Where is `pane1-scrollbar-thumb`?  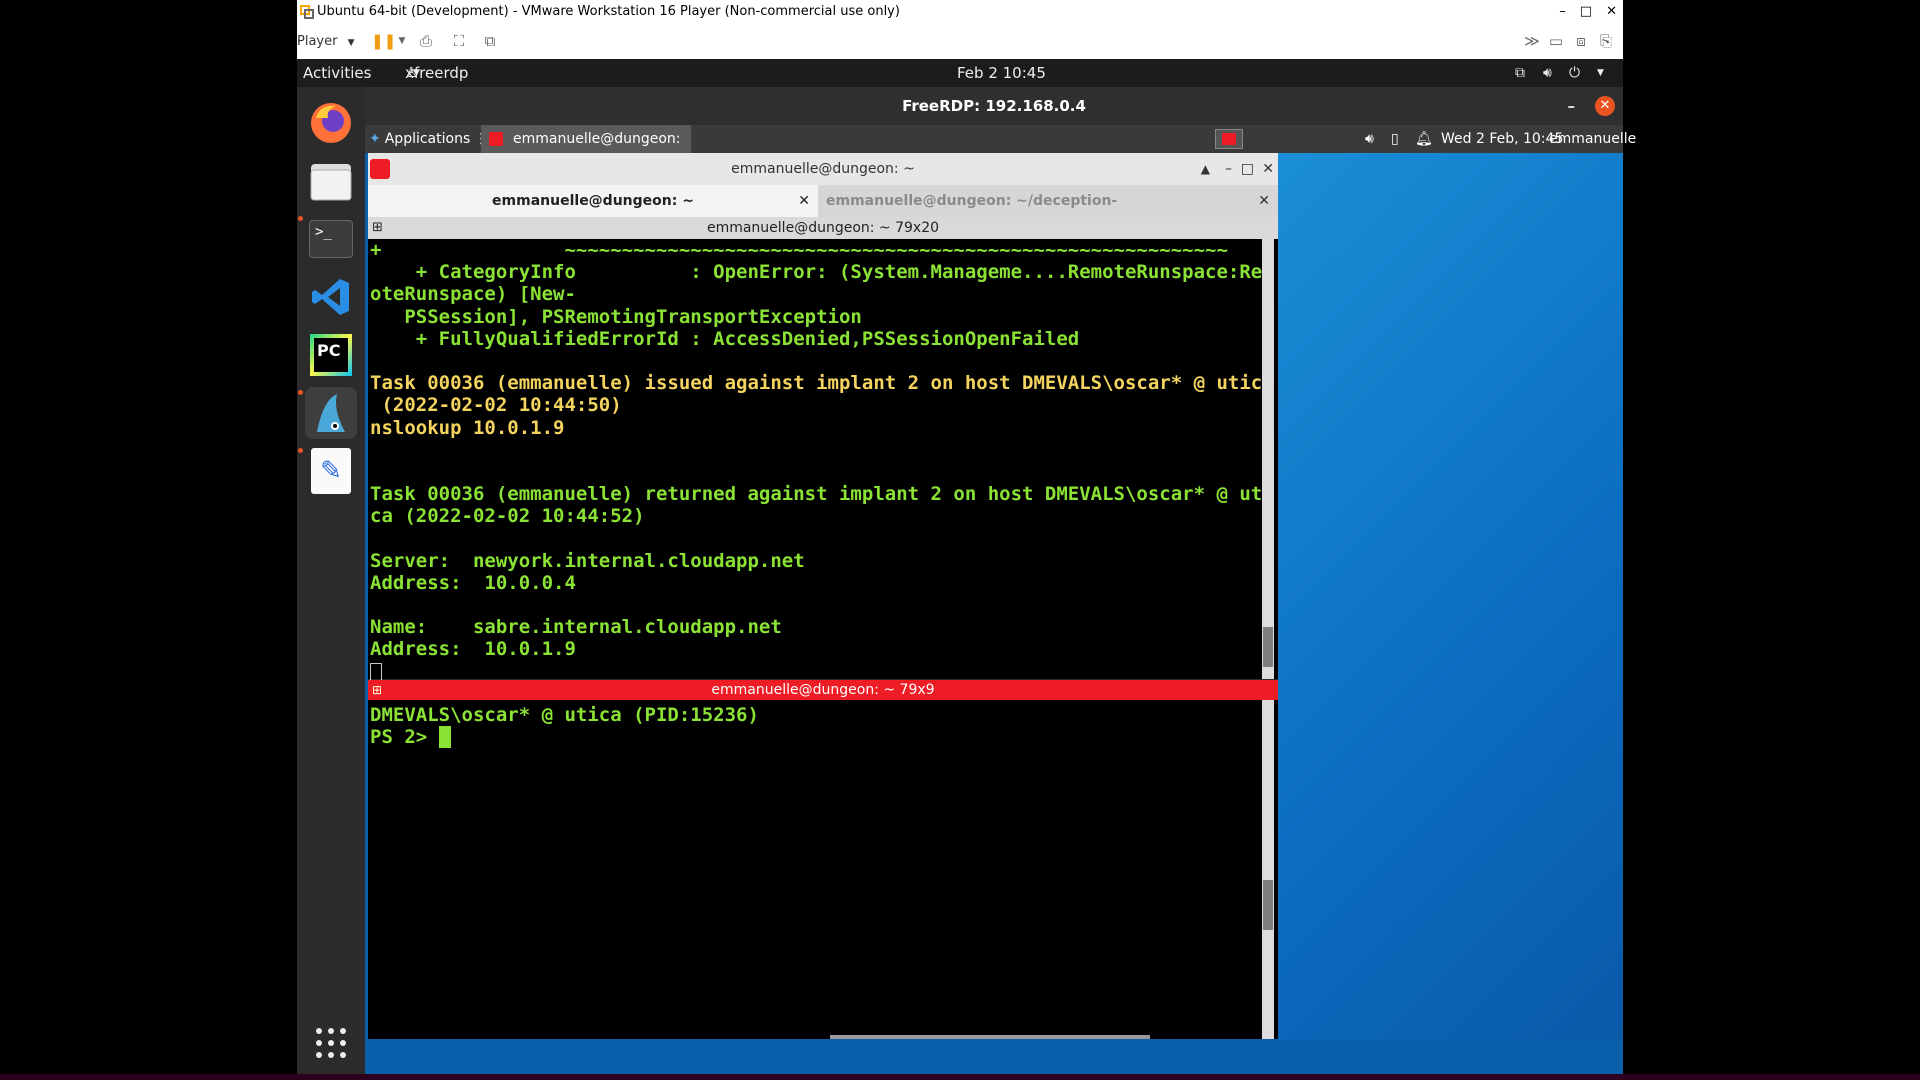
pane1-scrollbar-thumb is located at coordinates (1268, 647).